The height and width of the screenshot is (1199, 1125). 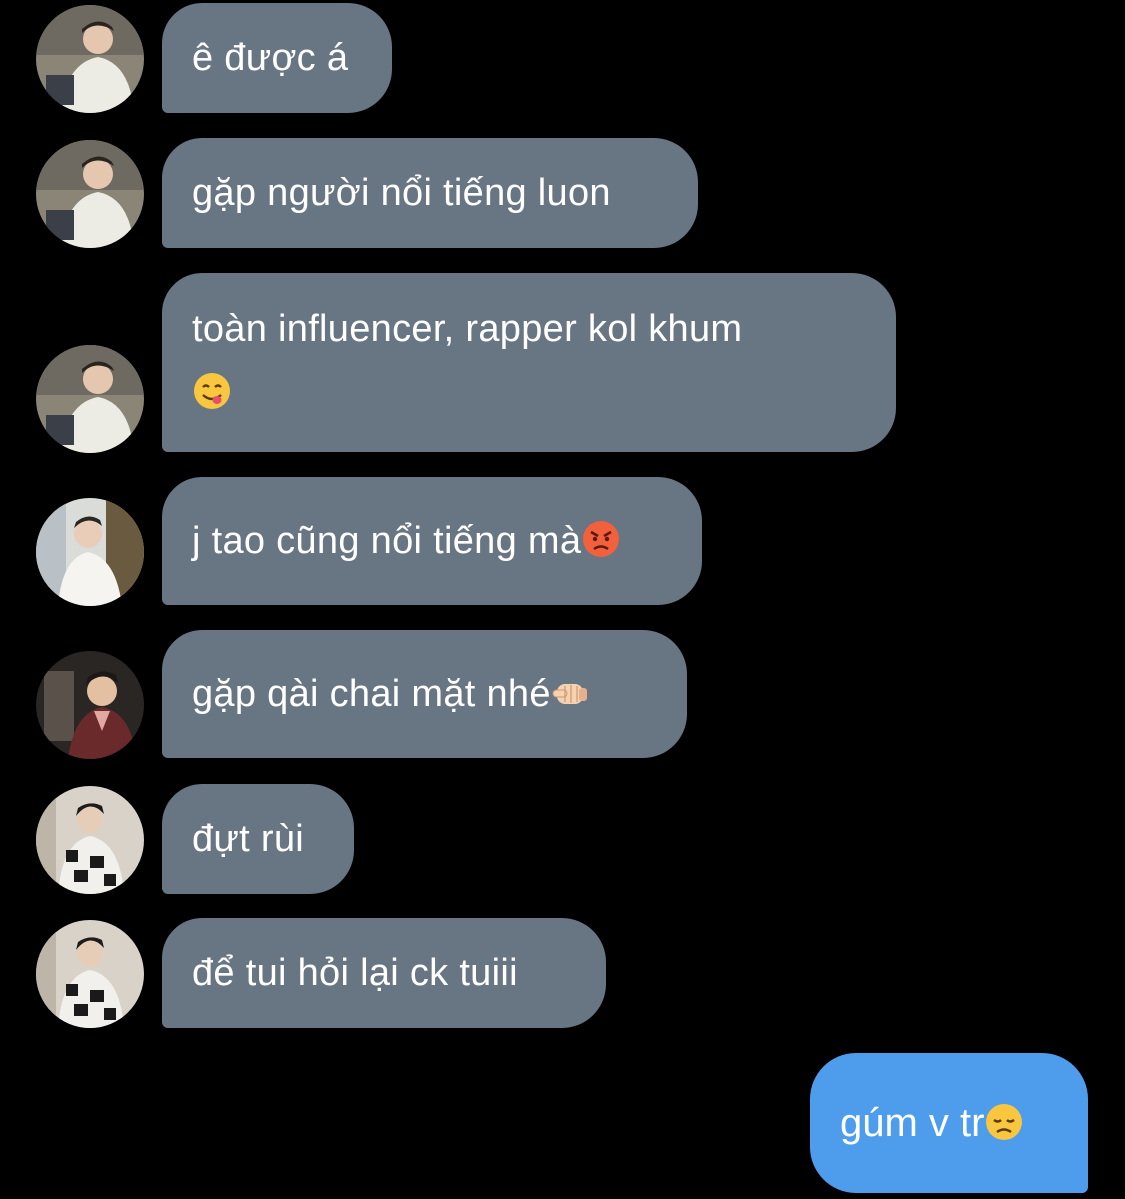 What do you see at coordinates (571, 681) in the screenshot?
I see `pointing-fist-emoji` at bounding box center [571, 681].